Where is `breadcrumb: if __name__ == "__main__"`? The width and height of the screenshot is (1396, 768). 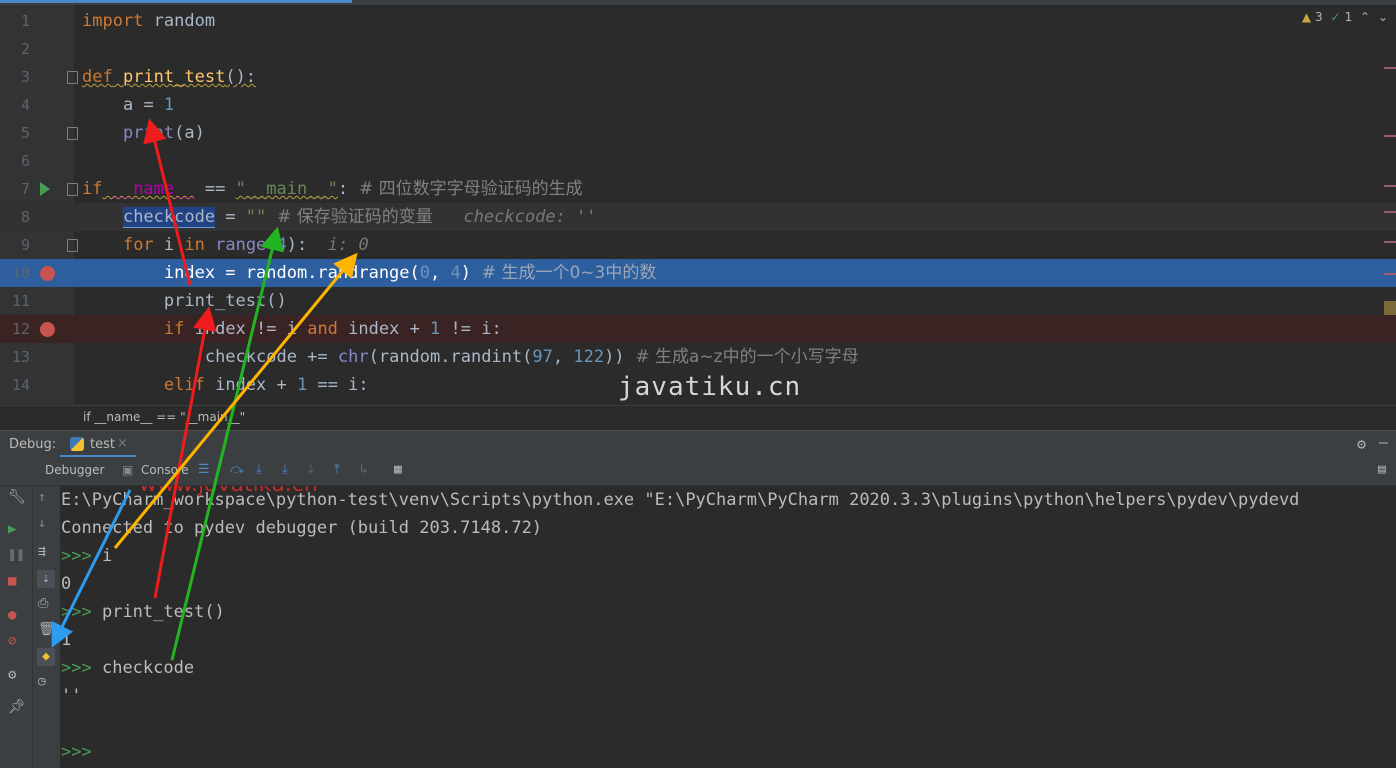 breadcrumb: if __name__ == "__main__" is located at coordinates (698, 417).